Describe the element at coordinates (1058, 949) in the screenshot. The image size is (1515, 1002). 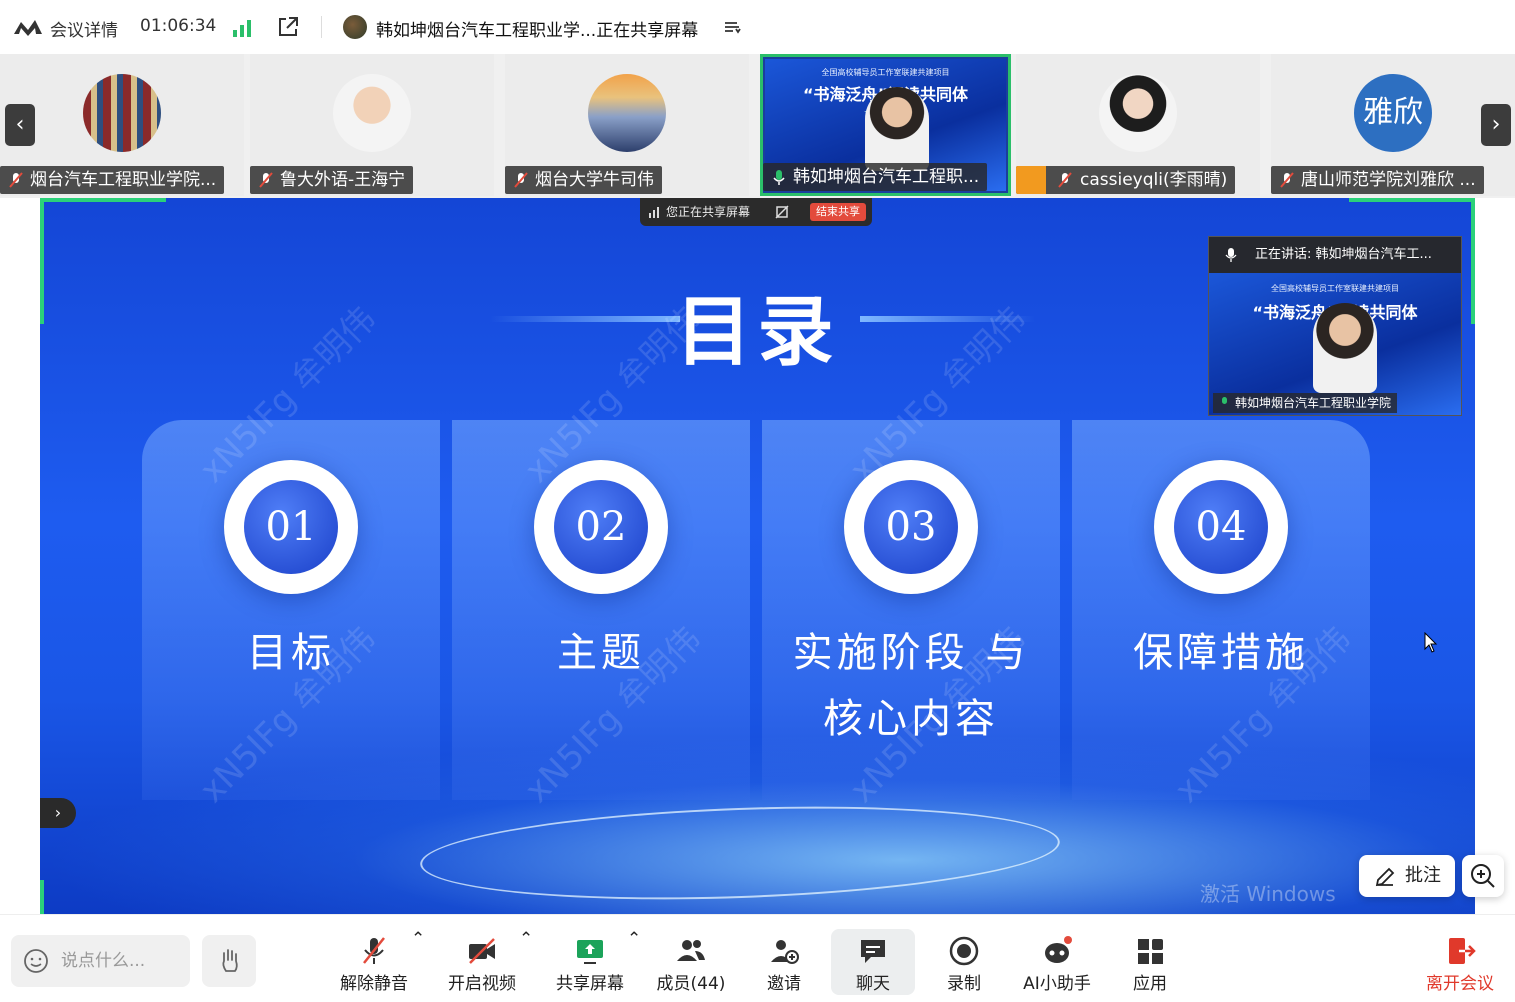
I see `ai-robot-icon` at that location.